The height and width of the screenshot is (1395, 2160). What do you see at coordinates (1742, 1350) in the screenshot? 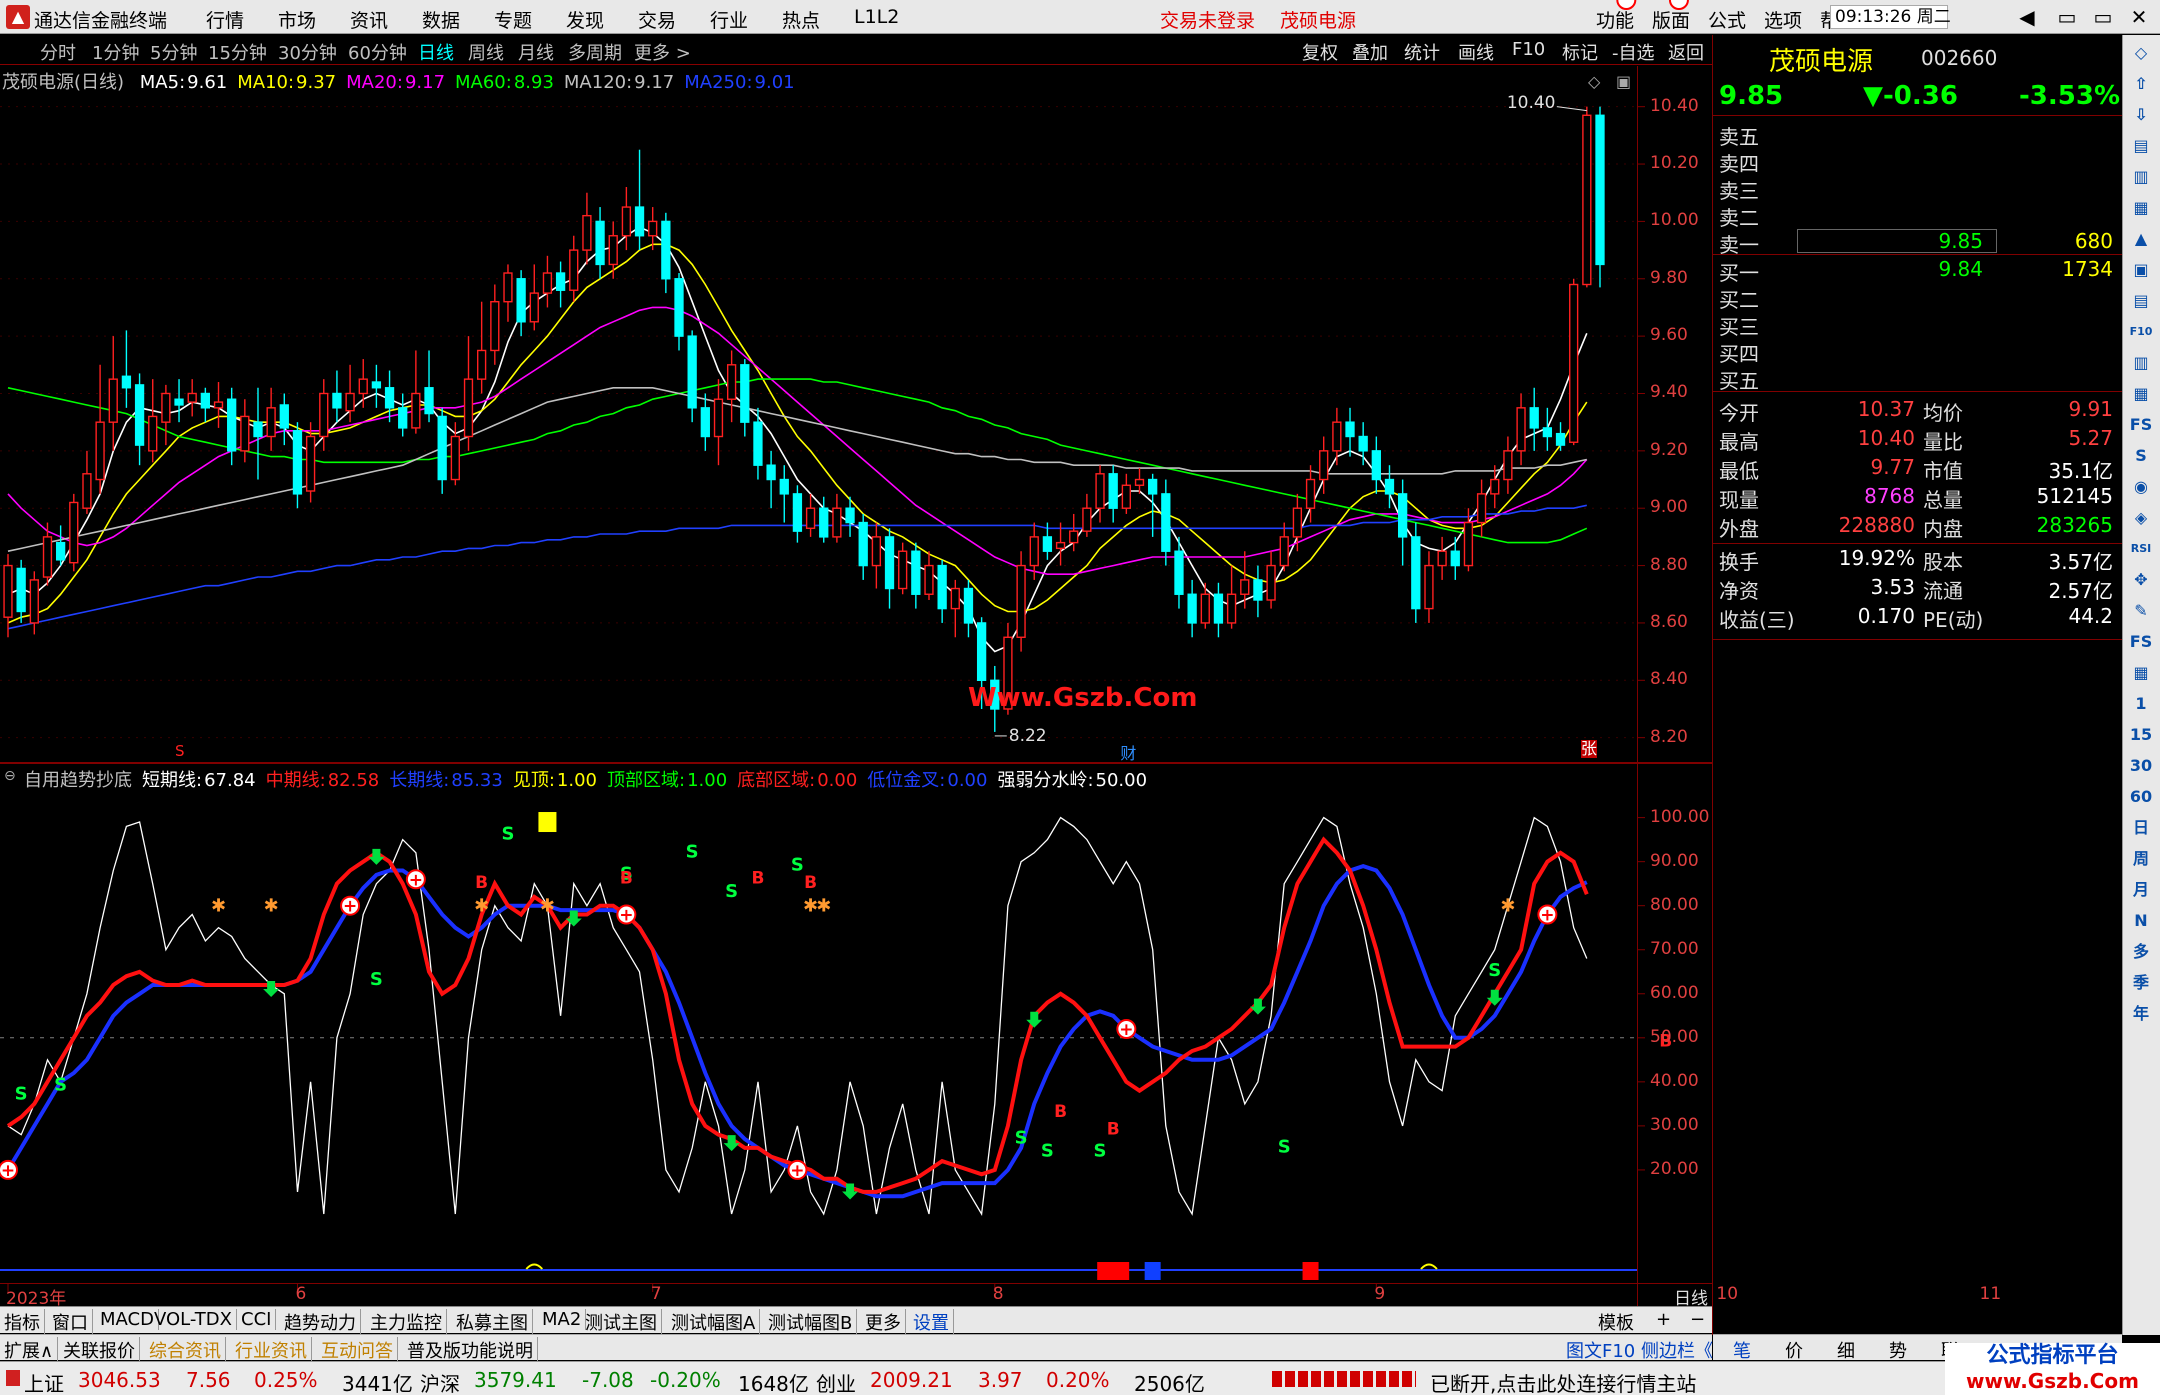
I see `quote-tab: 笔` at bounding box center [1742, 1350].